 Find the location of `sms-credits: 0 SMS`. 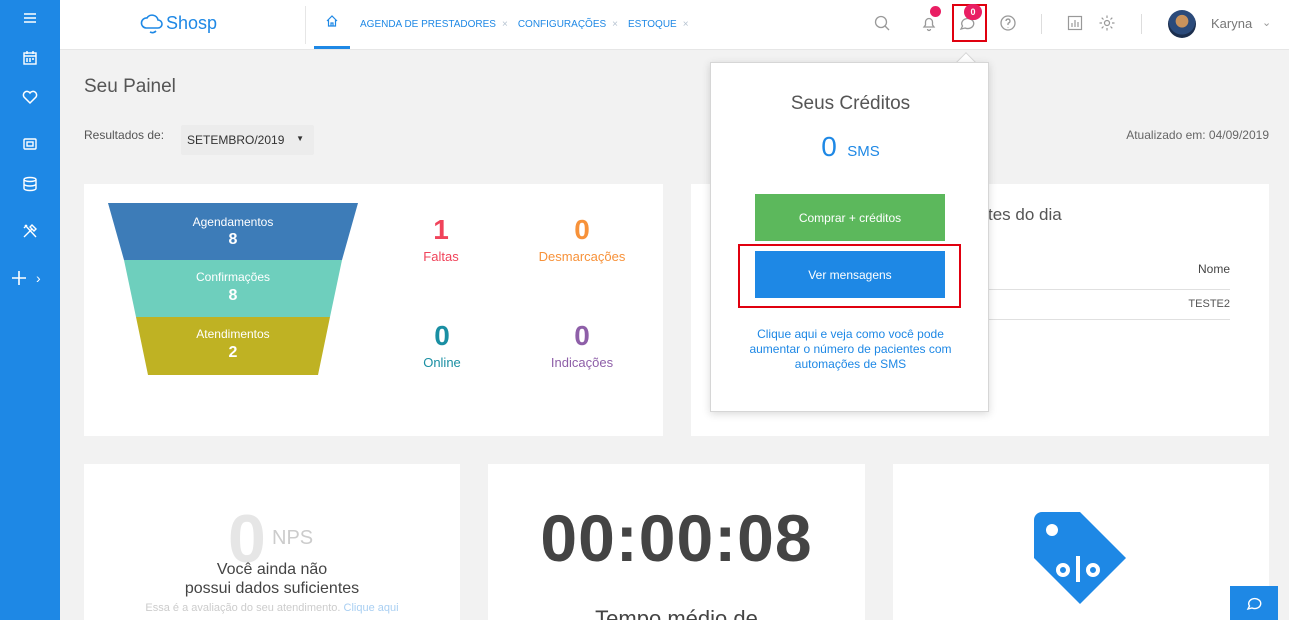

sms-credits: 0 SMS is located at coordinates (850, 147).